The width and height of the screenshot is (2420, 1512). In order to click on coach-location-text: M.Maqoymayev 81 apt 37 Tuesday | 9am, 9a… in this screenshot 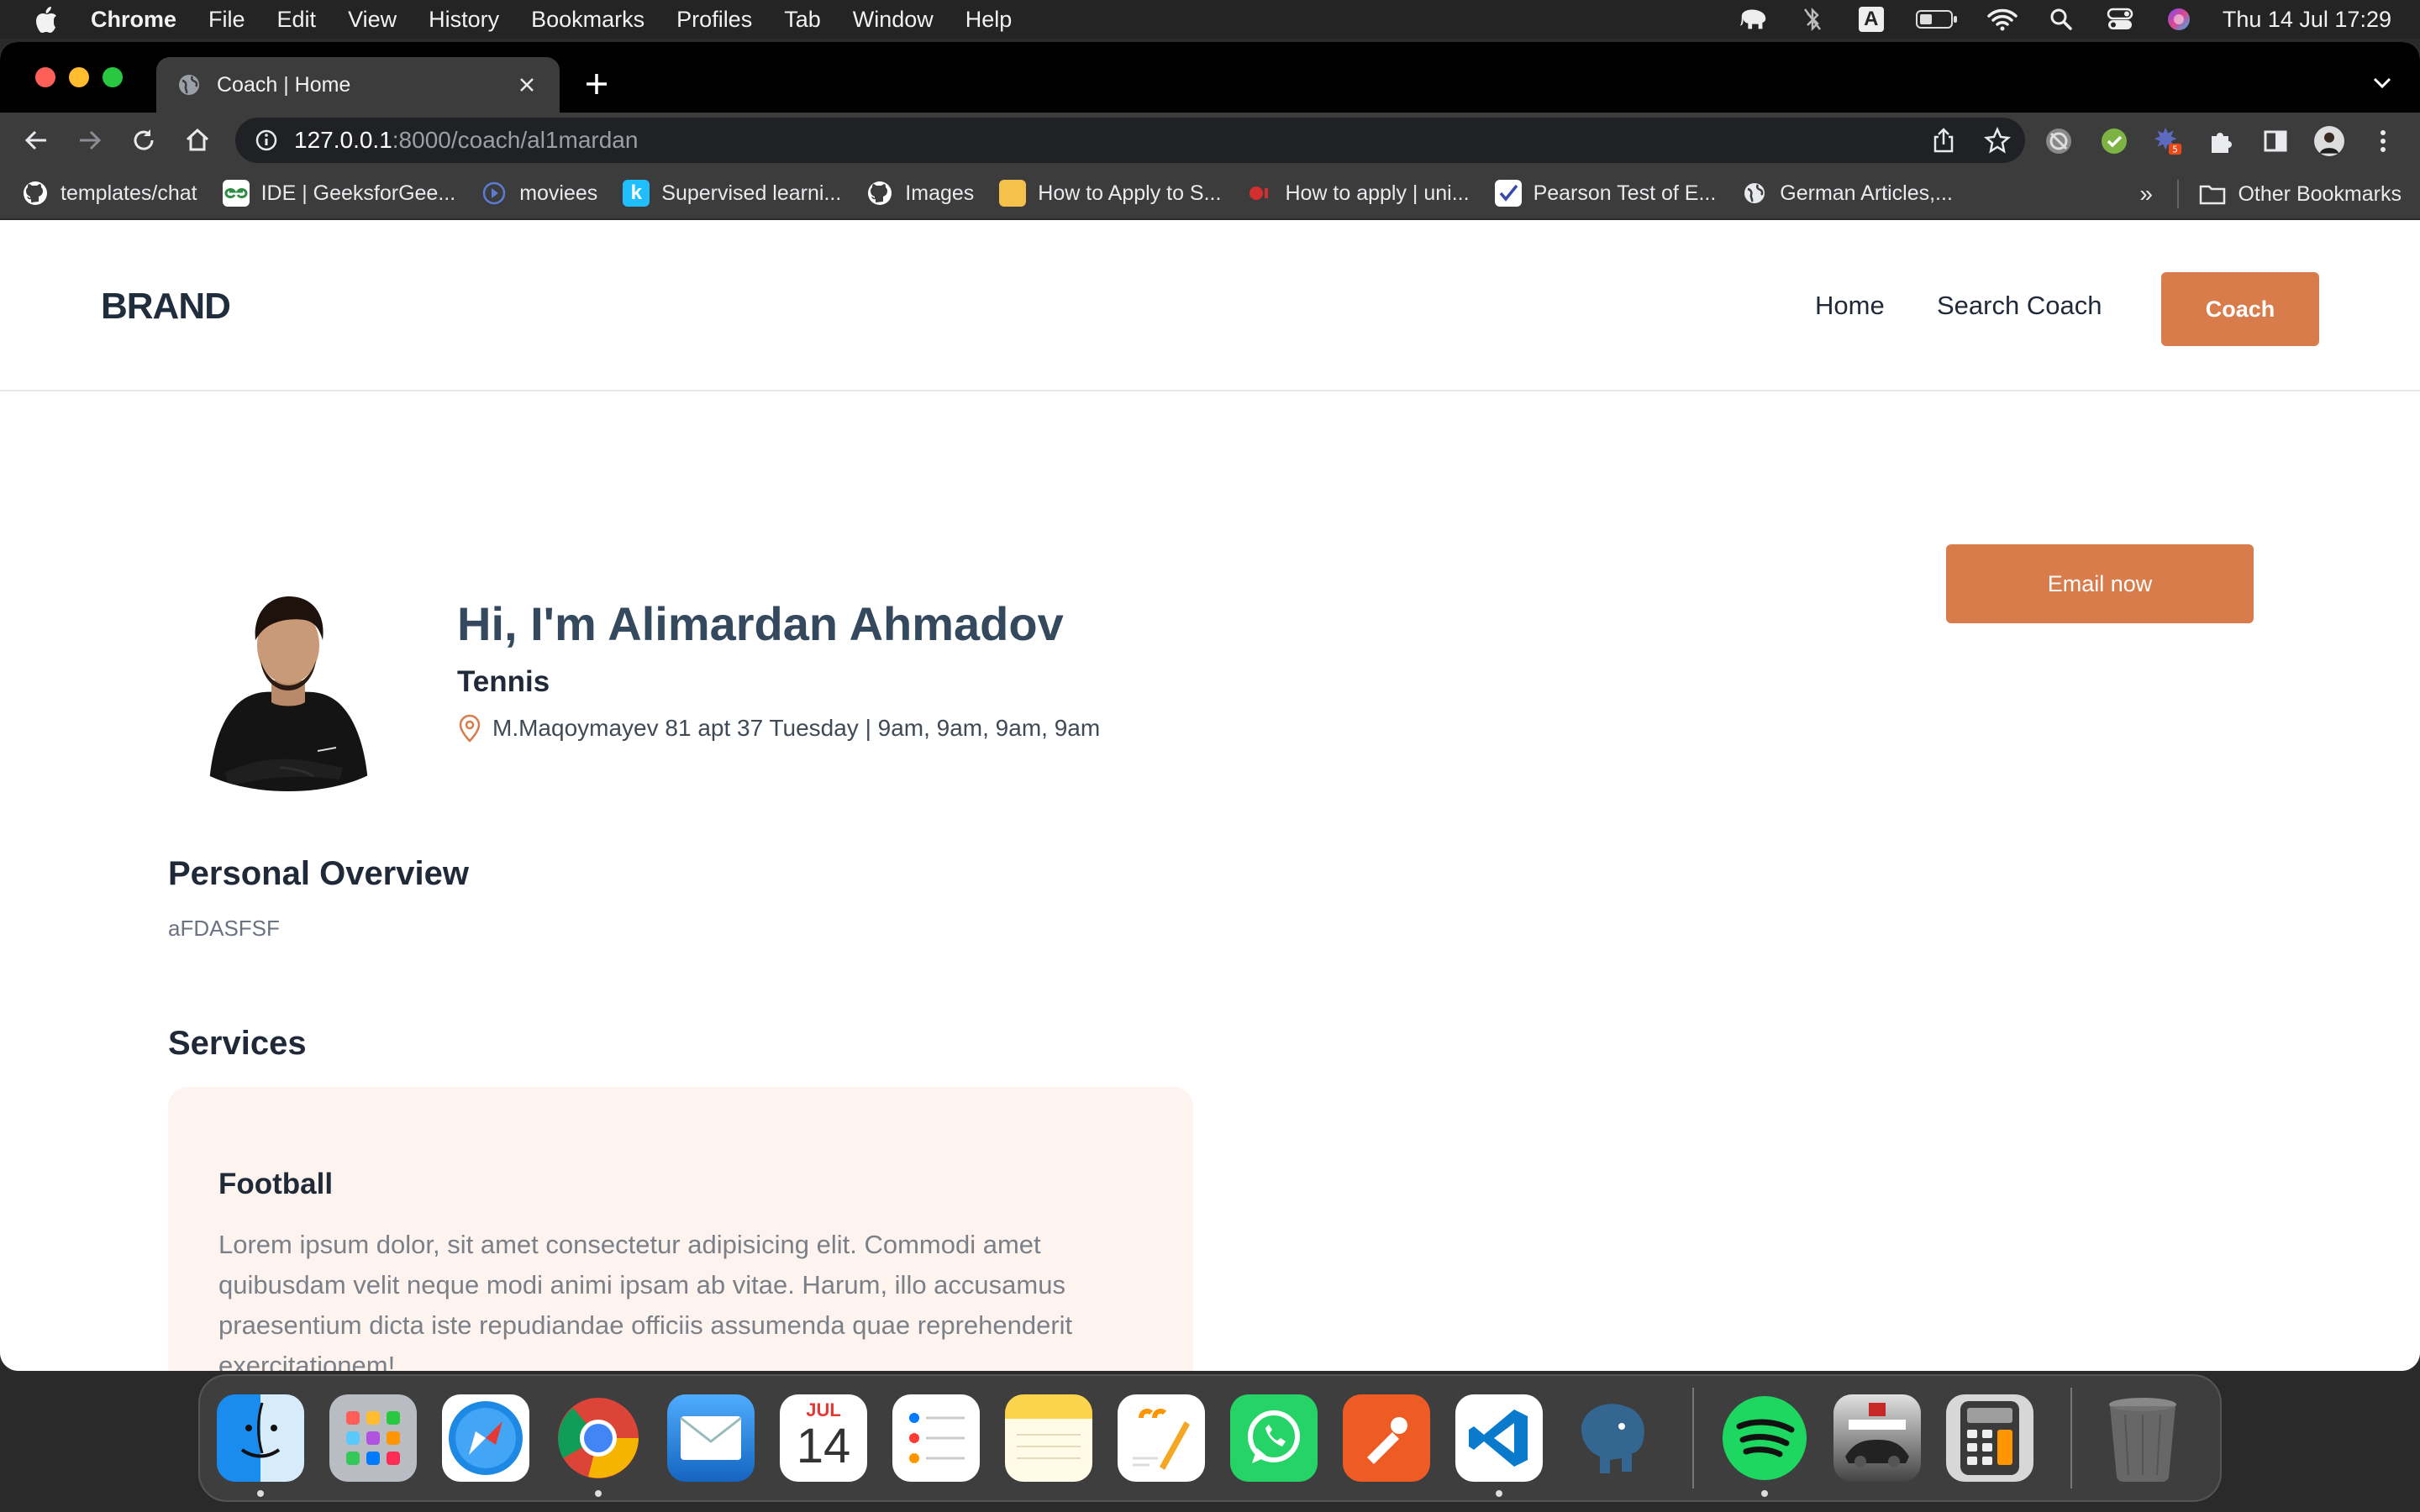, I will do `click(796, 728)`.